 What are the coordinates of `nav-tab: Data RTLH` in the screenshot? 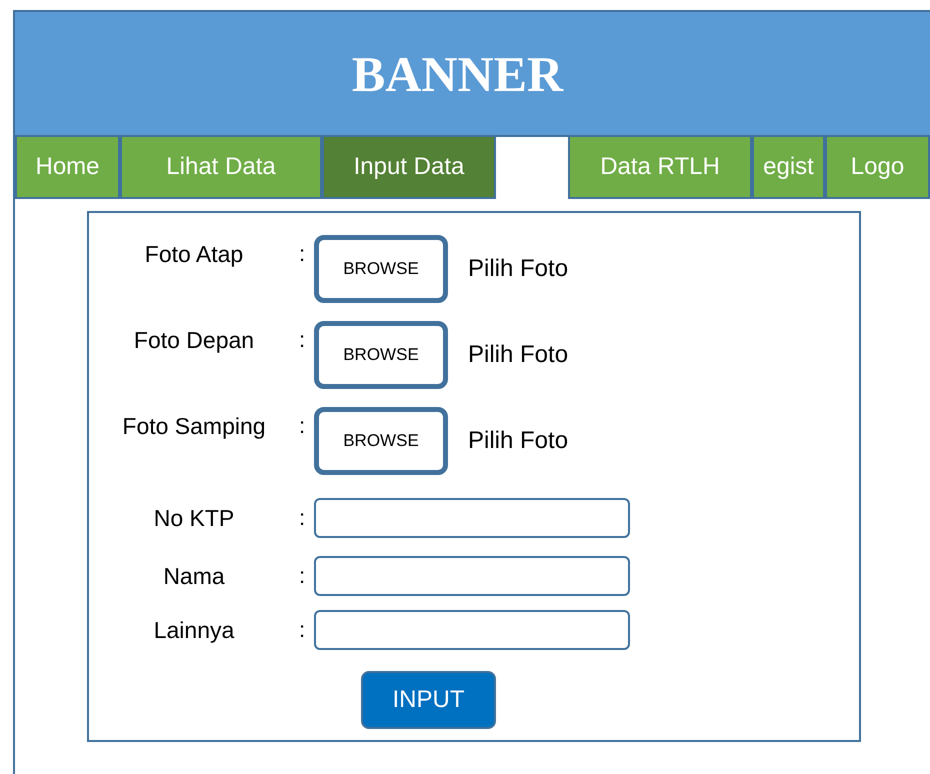 It's located at (660, 168).